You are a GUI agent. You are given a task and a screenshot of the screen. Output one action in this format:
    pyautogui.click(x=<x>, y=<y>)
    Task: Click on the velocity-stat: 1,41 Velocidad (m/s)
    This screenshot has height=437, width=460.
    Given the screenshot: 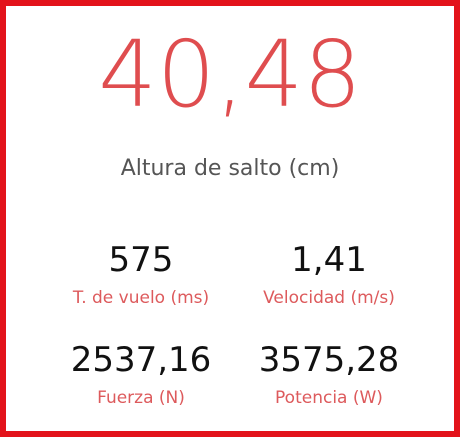 What is the action you would take?
    pyautogui.click(x=329, y=274)
    